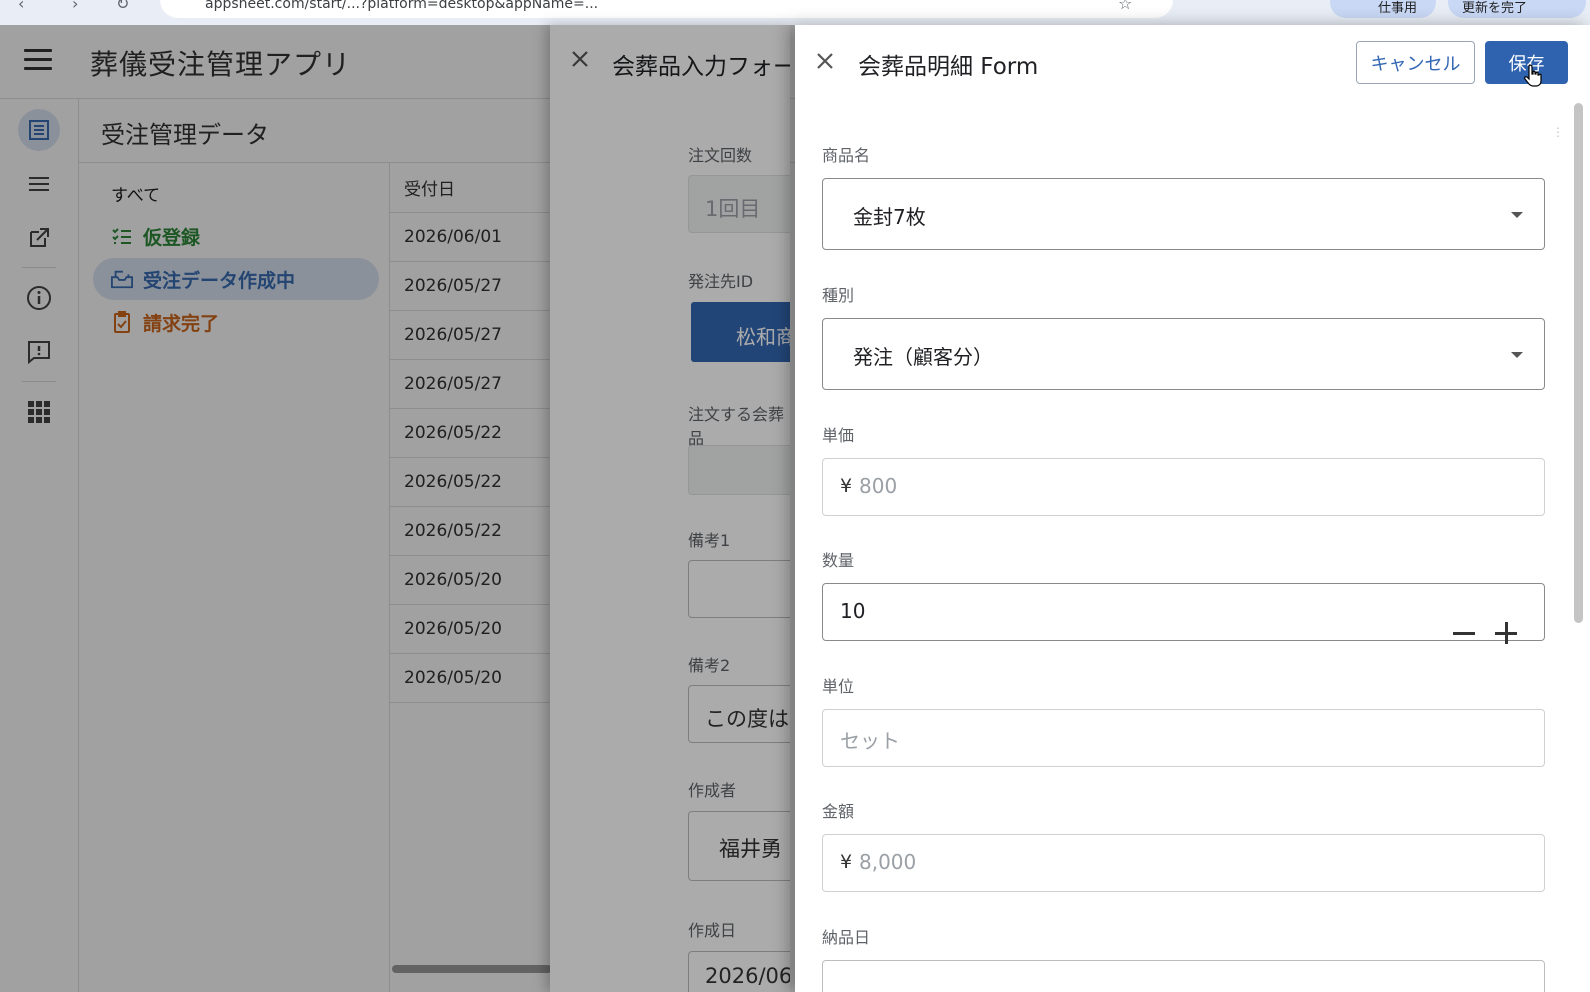 The height and width of the screenshot is (992, 1590). I want to click on form-vertical-scrollbar, so click(1578, 363).